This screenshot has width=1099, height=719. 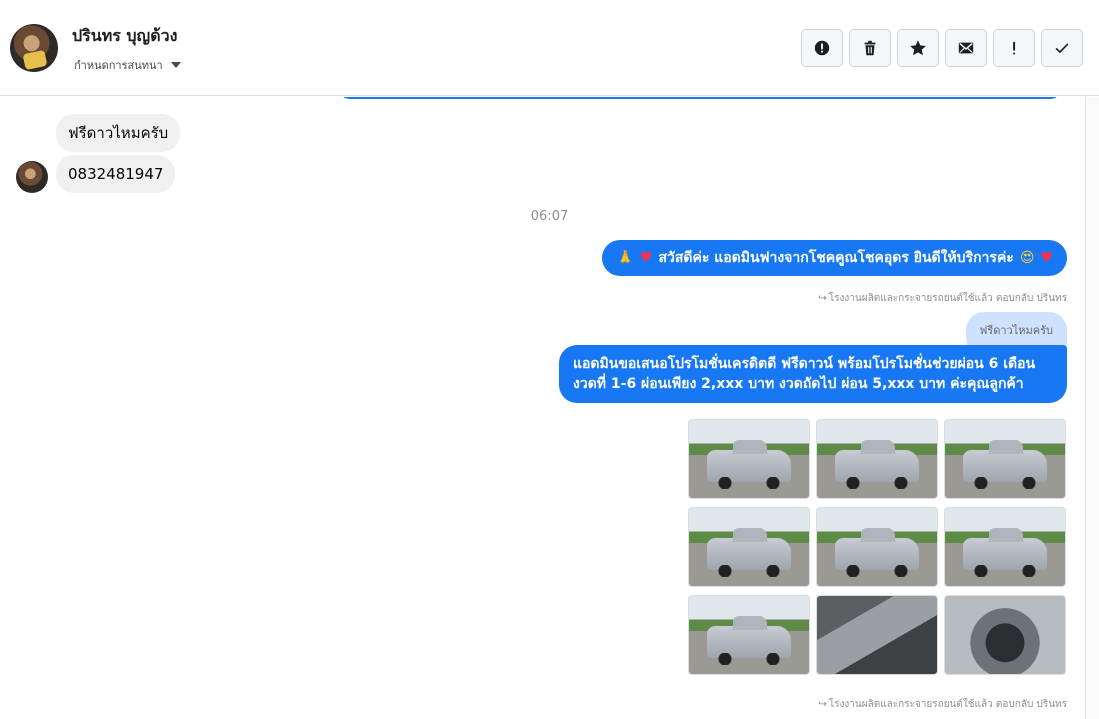 I want to click on message-timestamp: 06:07, so click(x=549, y=216).